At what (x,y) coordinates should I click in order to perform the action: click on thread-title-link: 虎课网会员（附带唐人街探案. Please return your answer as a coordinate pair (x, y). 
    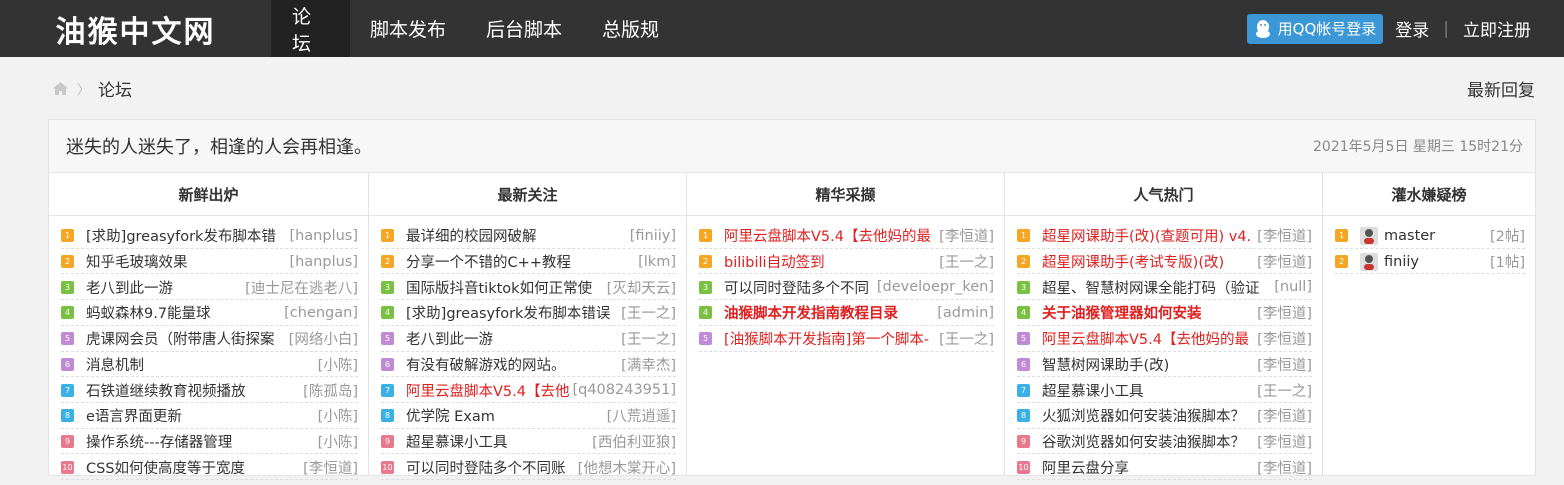
    Looking at the image, I should click on (186, 338).